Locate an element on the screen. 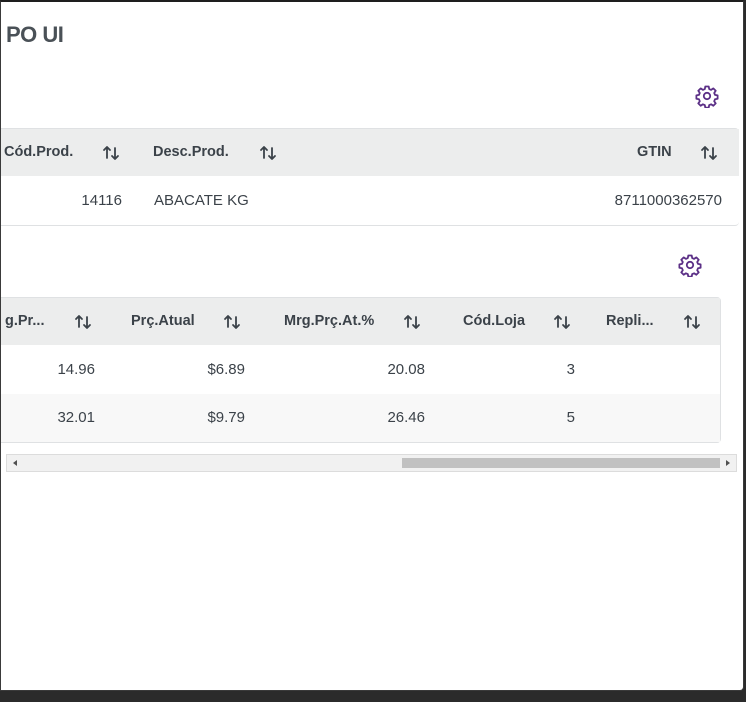 The width and height of the screenshot is (746, 702). cell-prc-atual: $9.79 is located at coordinates (226, 417).